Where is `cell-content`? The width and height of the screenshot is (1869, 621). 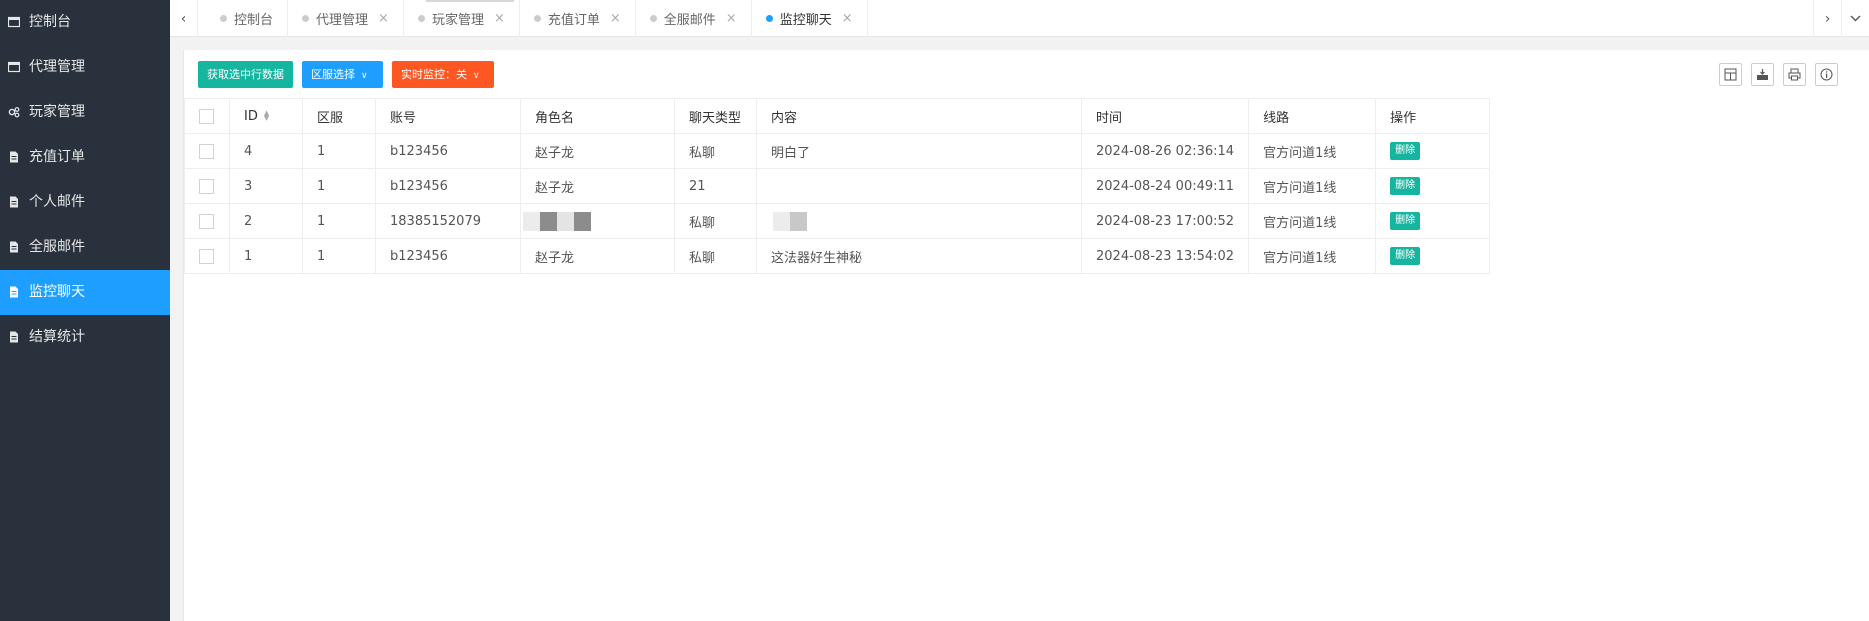 cell-content is located at coordinates (919, 221).